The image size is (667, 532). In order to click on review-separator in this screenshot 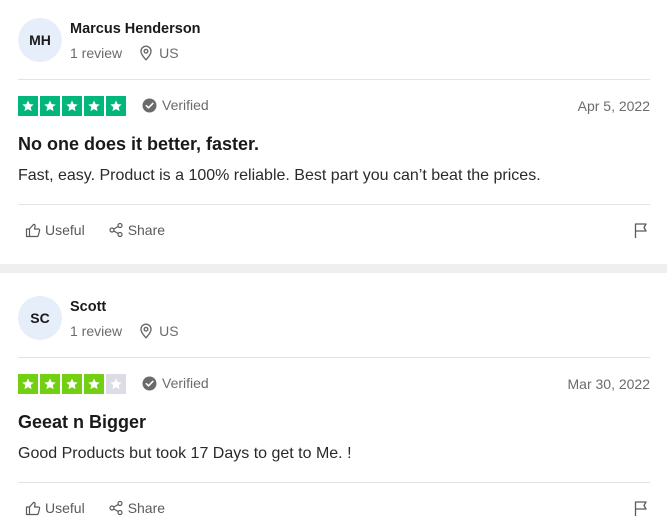, I will do `click(333, 268)`.